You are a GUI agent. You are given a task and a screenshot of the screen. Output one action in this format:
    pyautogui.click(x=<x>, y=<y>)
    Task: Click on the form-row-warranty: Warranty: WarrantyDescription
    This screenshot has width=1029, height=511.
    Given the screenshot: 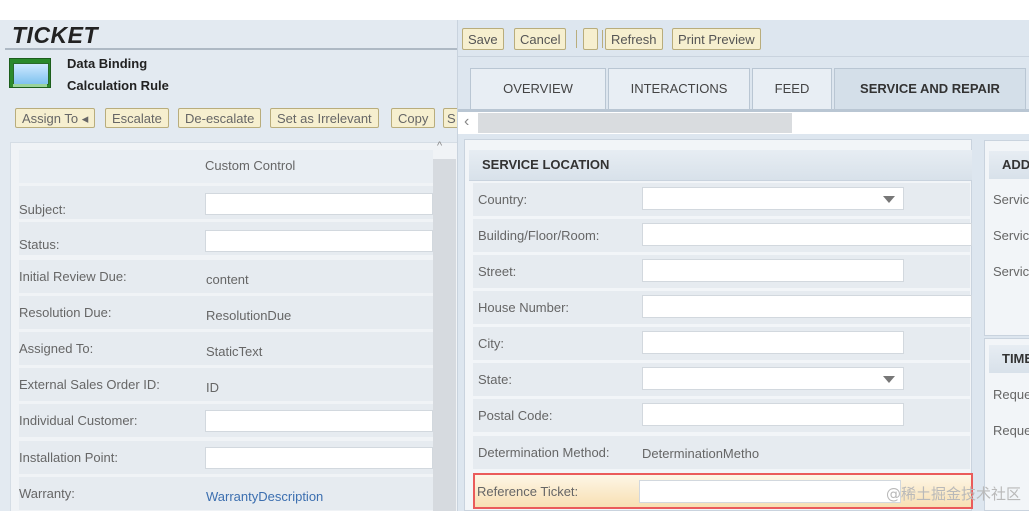 What is the action you would take?
    pyautogui.click(x=226, y=493)
    